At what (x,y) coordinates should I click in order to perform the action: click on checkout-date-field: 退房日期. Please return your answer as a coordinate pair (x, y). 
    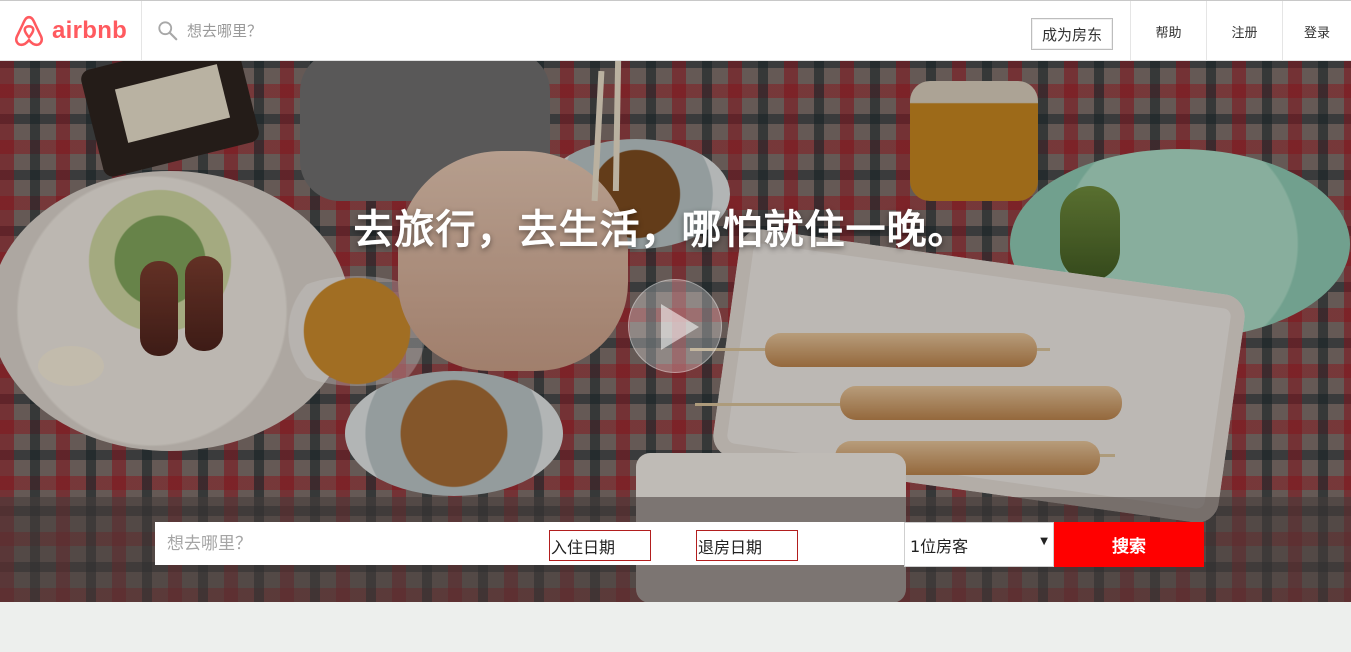
    Looking at the image, I should click on (747, 545).